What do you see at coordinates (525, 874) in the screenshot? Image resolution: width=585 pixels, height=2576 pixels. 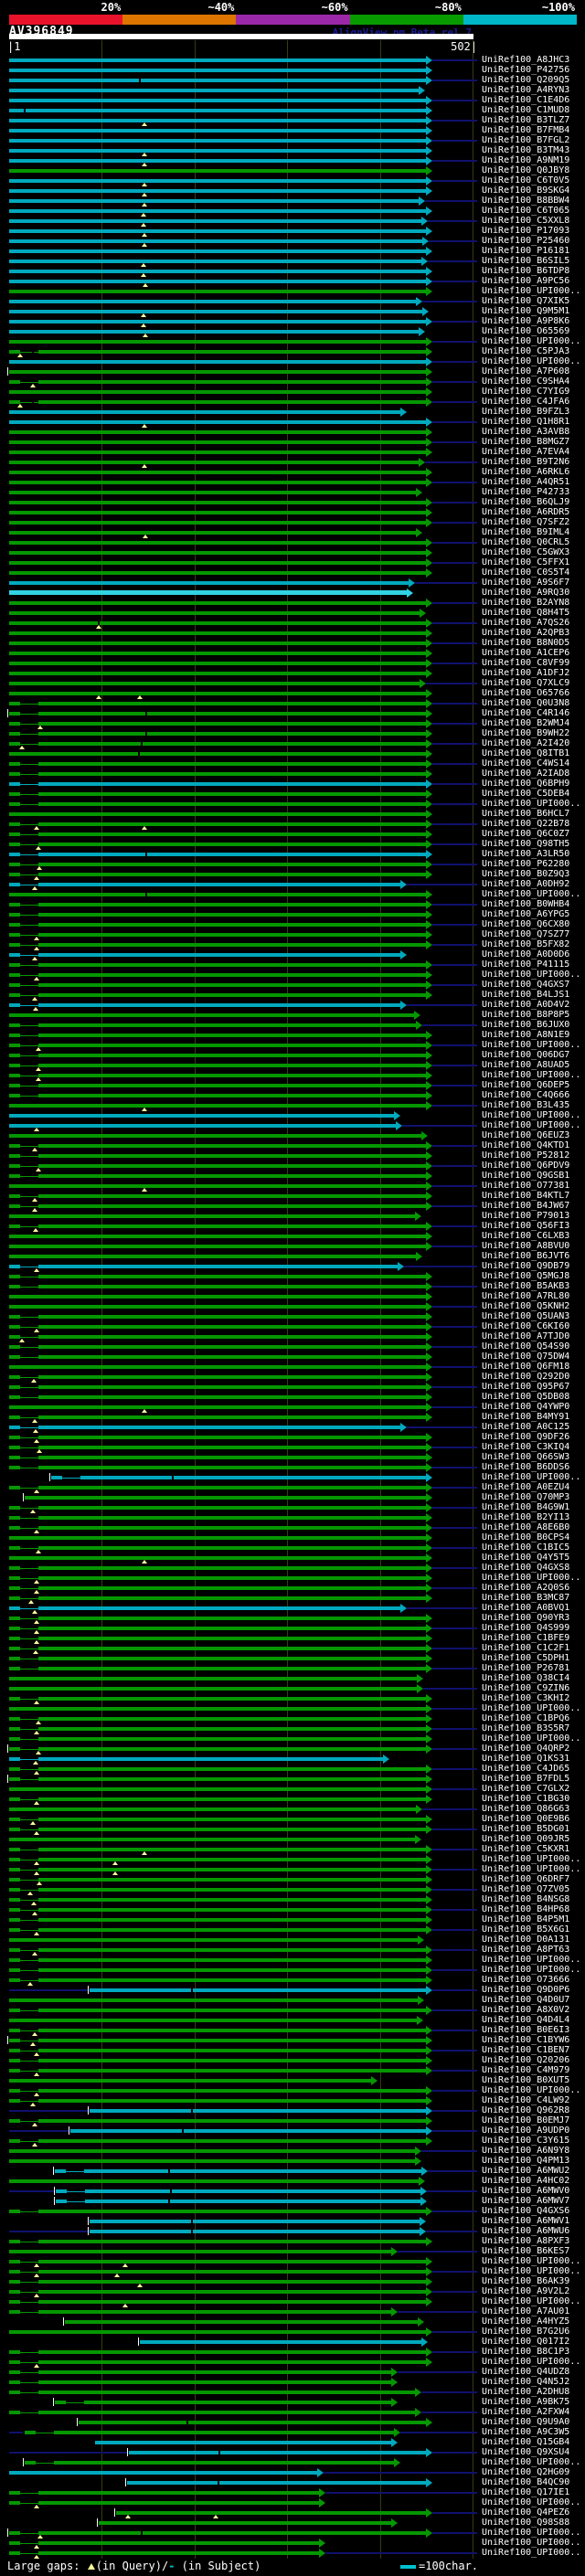 I see `hit-label: UniRef100_B0Z9Q3` at bounding box center [525, 874].